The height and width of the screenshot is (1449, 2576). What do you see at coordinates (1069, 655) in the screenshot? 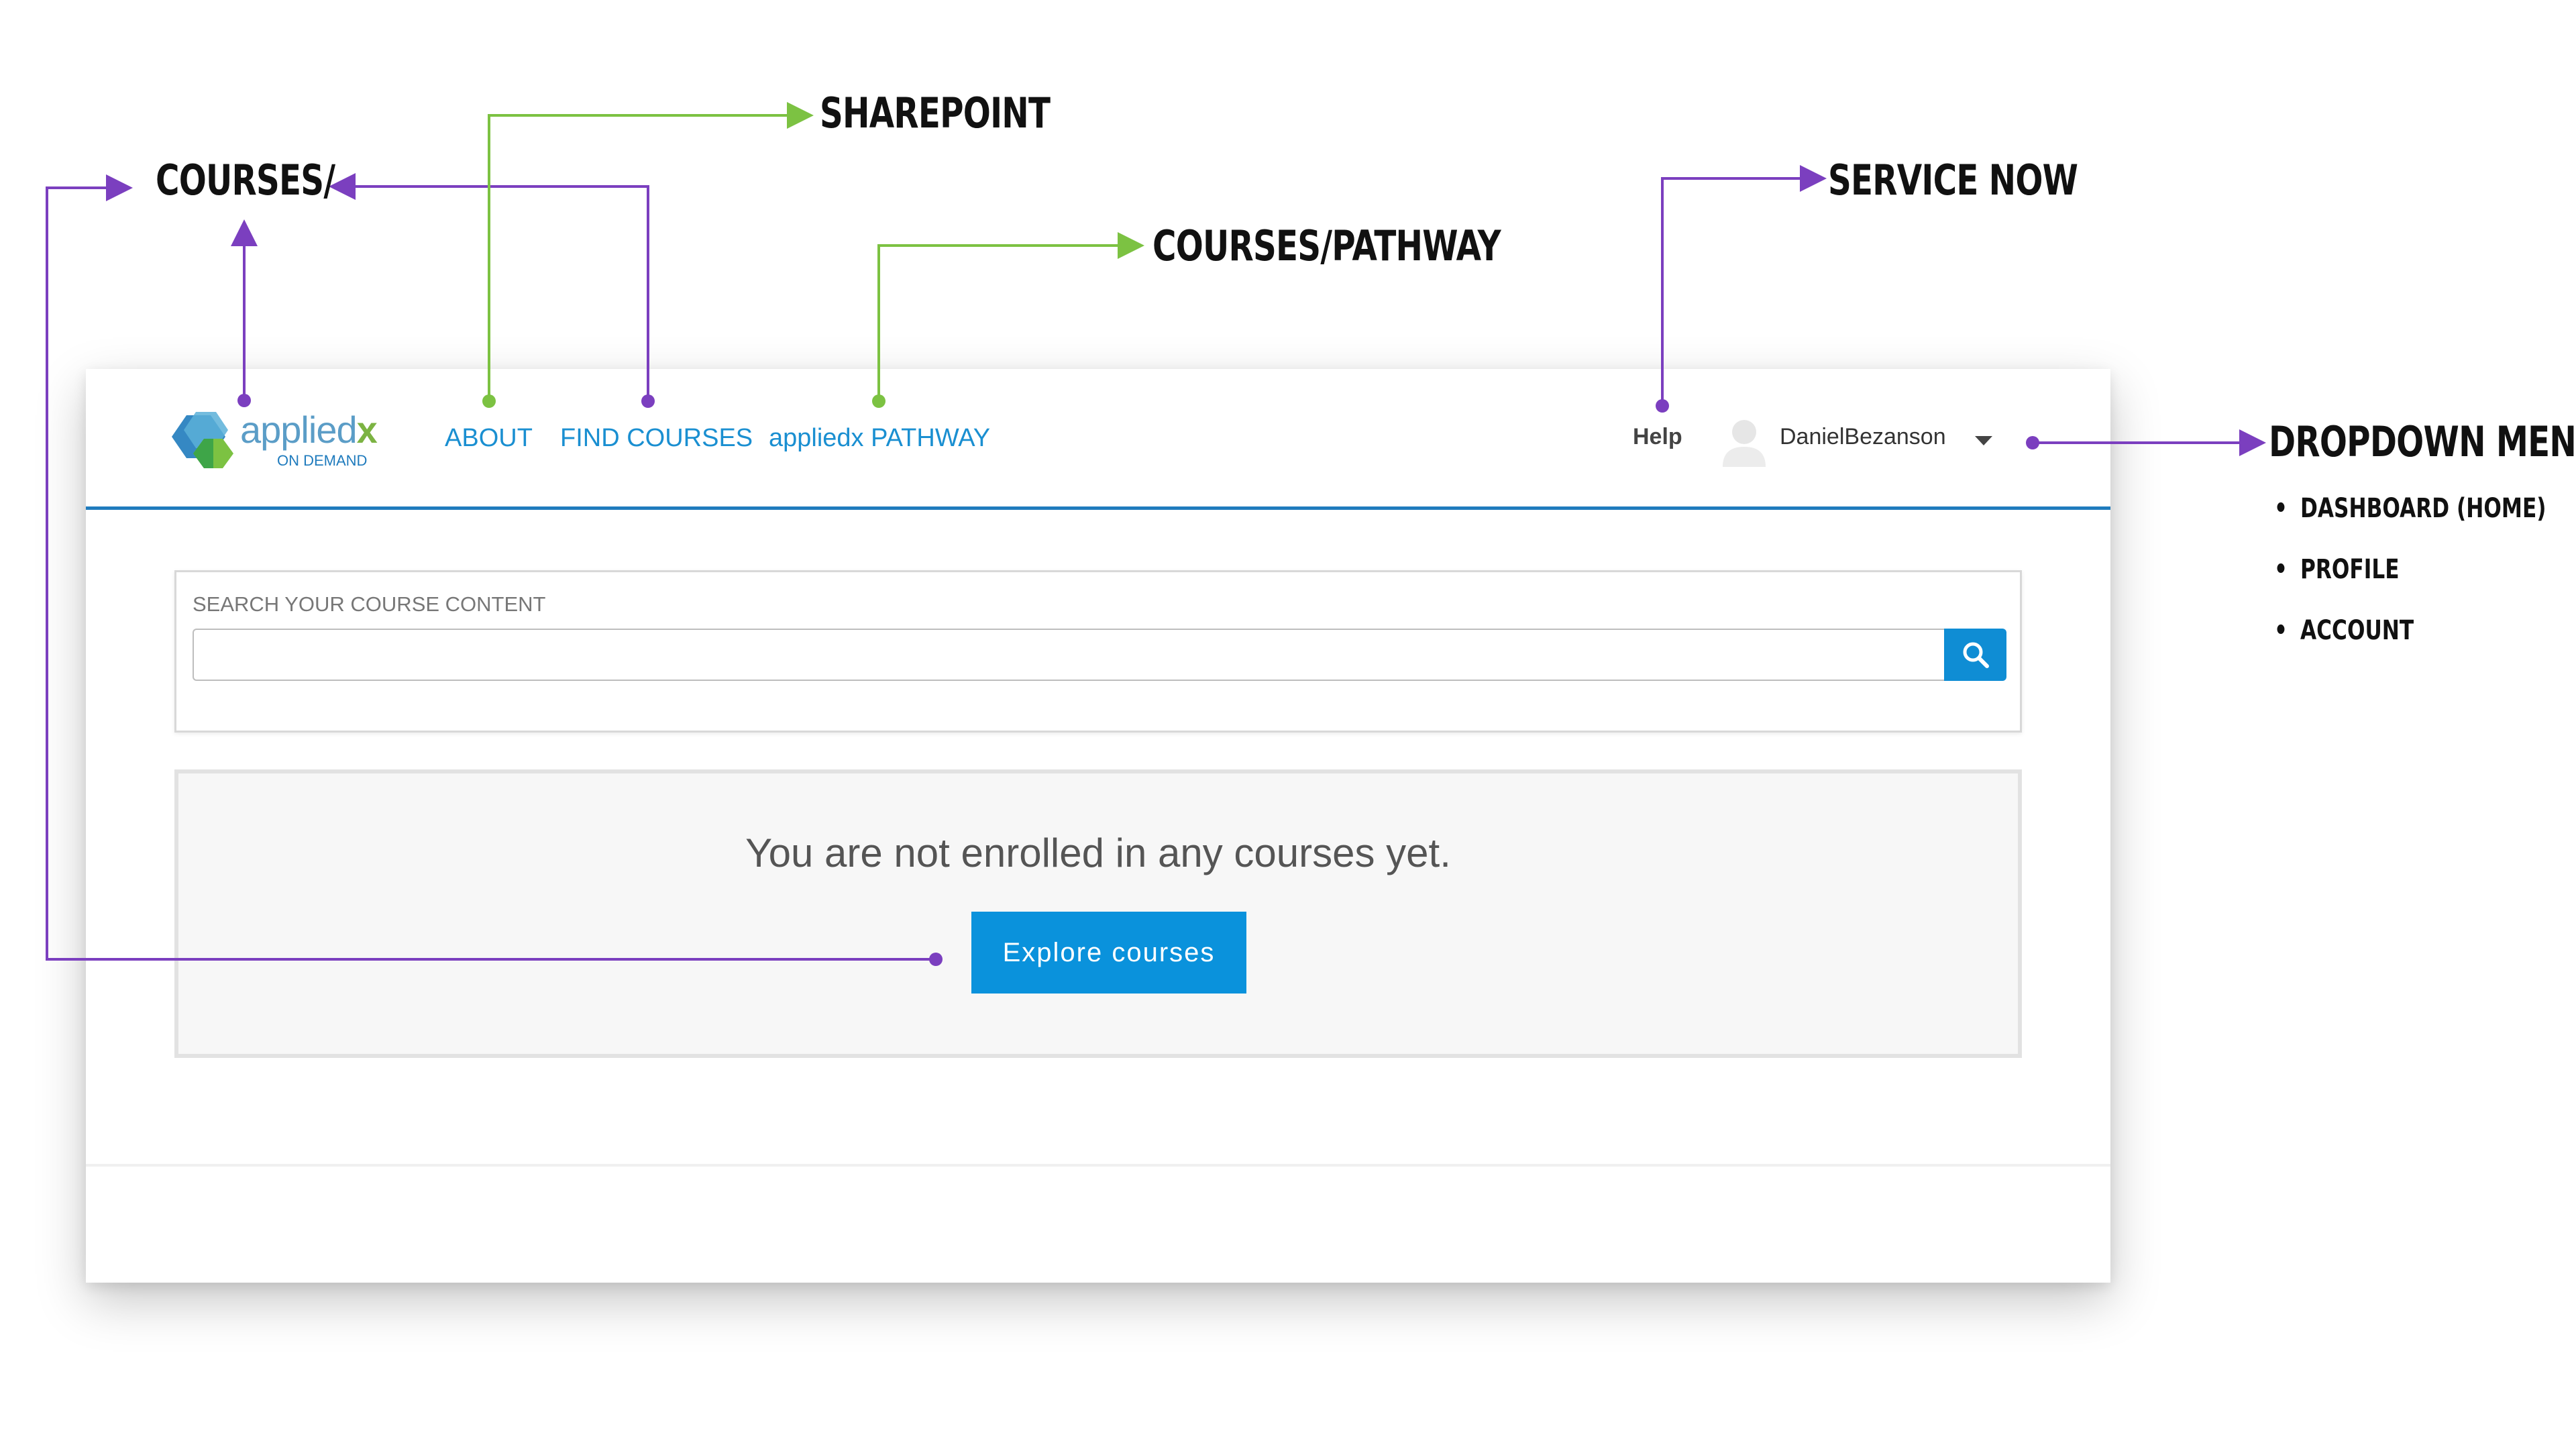
I see `search-input` at bounding box center [1069, 655].